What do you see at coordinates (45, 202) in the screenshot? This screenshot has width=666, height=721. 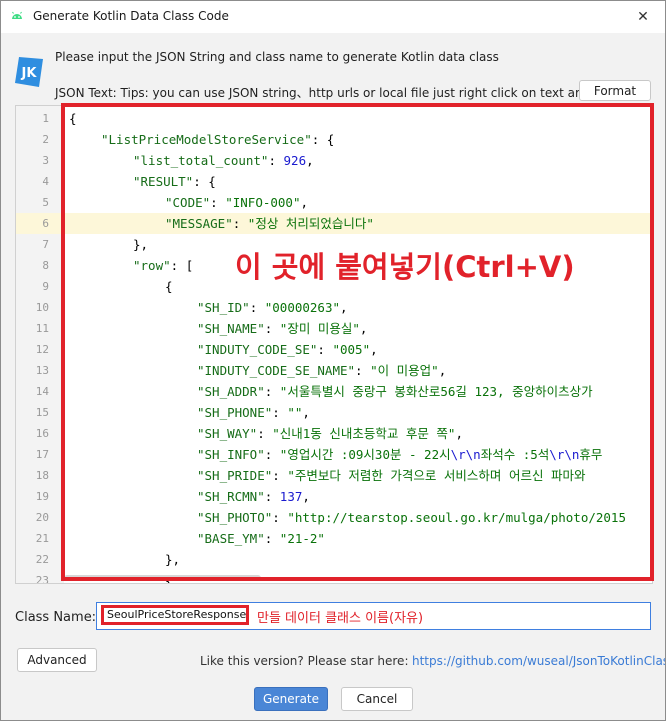 I see `line-number: 5` at bounding box center [45, 202].